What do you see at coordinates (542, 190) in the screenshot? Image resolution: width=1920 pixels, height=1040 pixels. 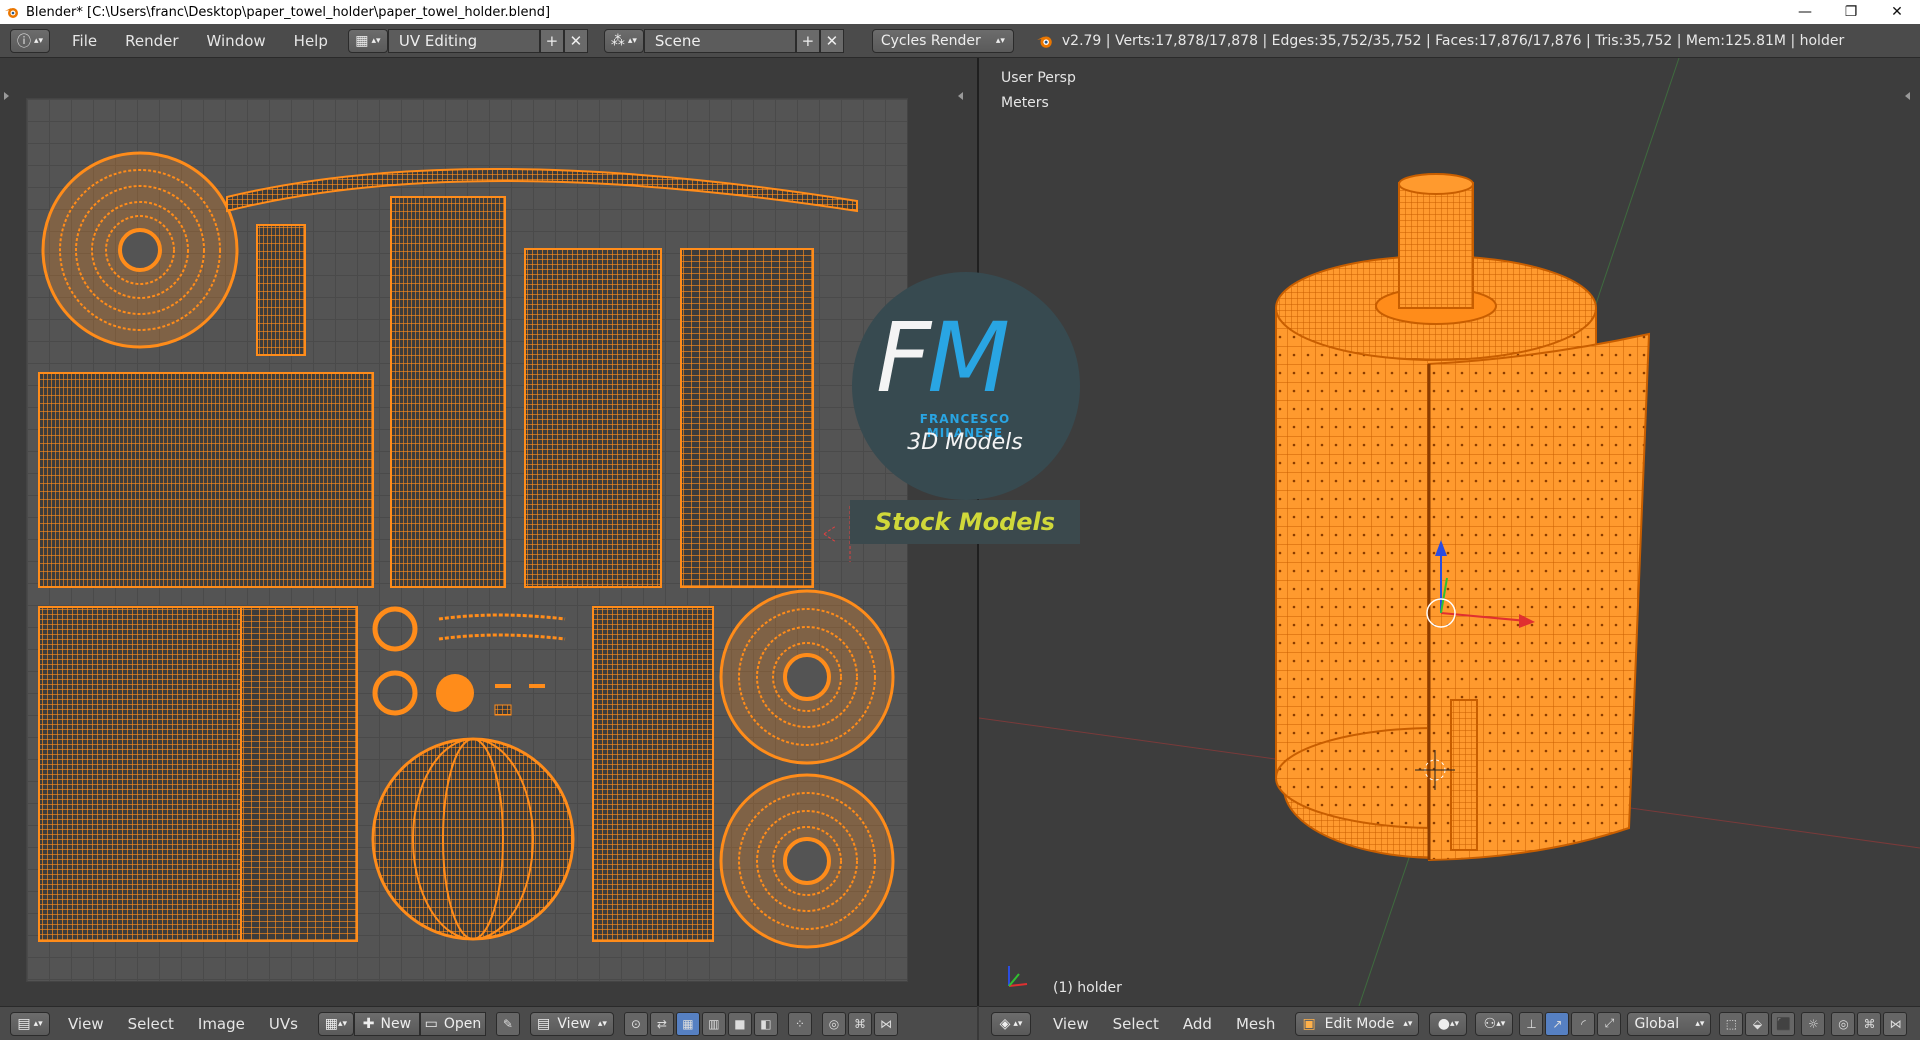 I see `uv-island-curved-strip` at bounding box center [542, 190].